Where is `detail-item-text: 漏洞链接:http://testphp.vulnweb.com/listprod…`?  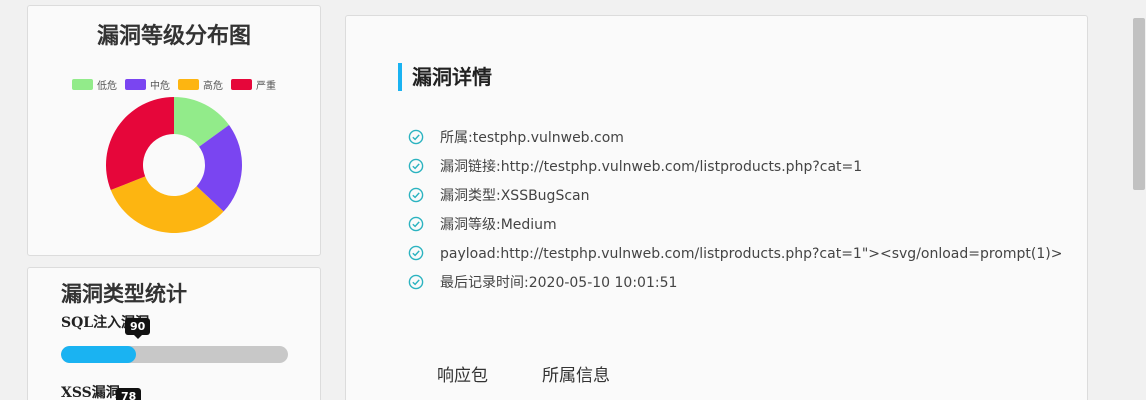 detail-item-text: 漏洞链接:http://testphp.vulnweb.com/listprod… is located at coordinates (651, 167).